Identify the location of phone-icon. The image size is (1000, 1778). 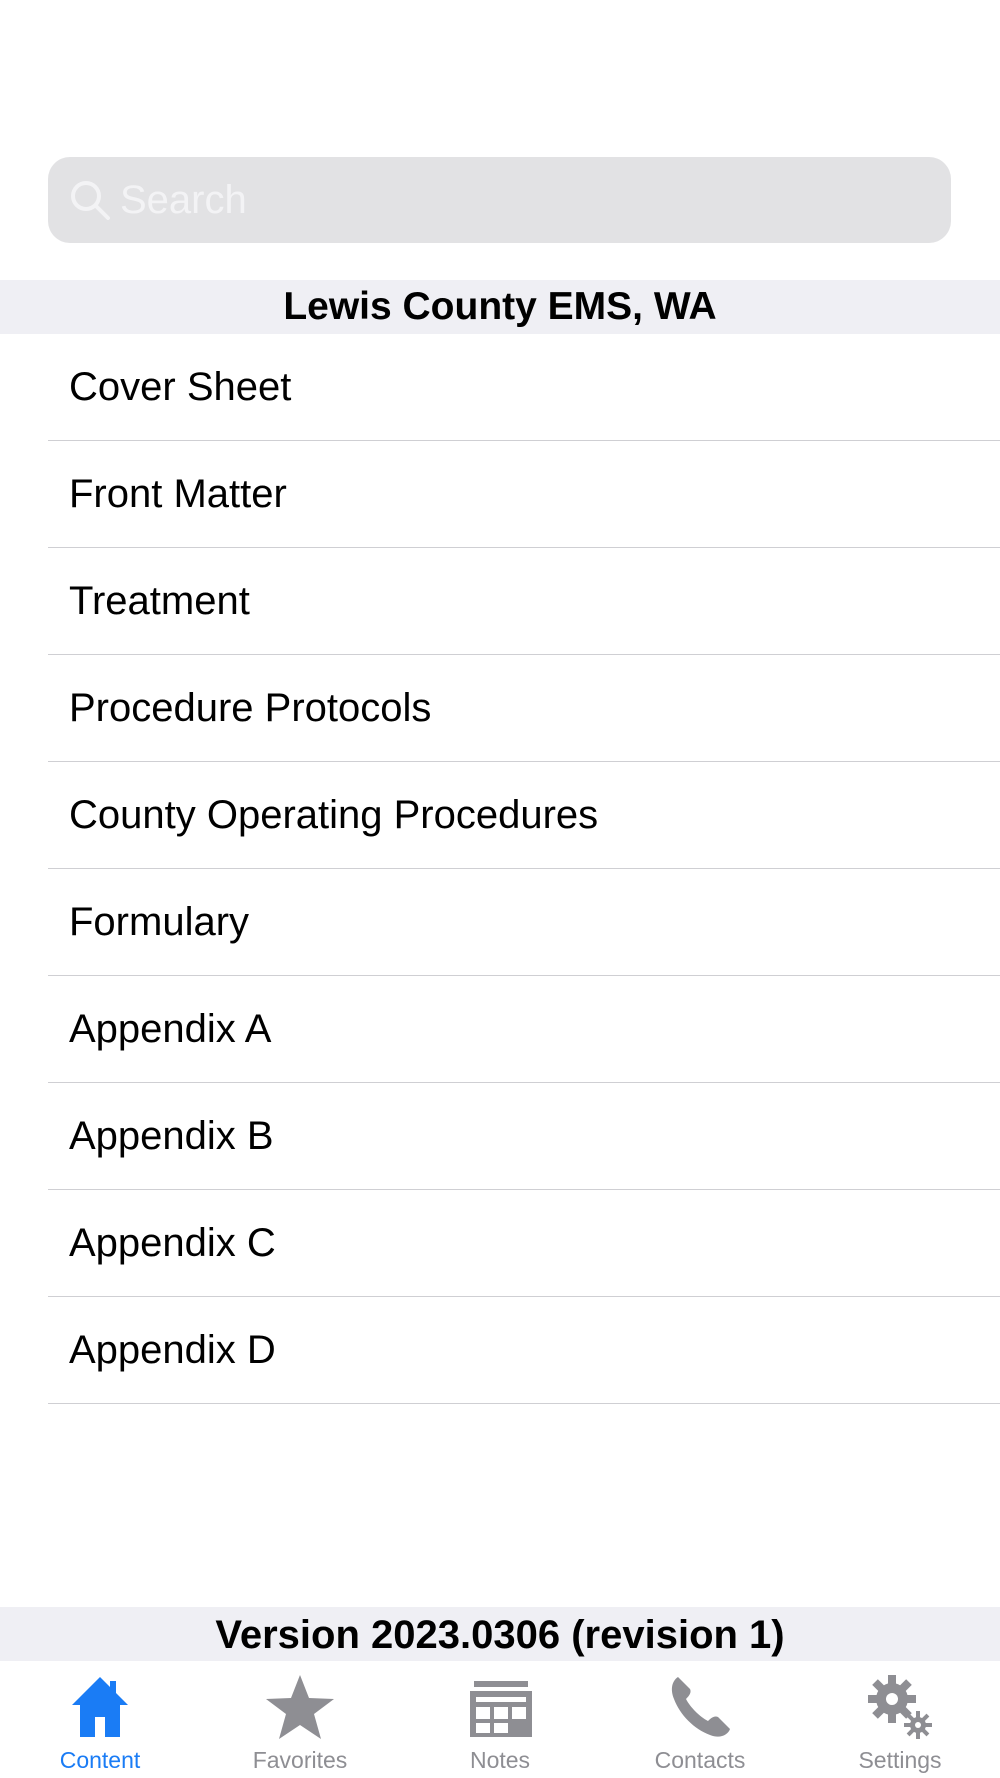
(700, 1707).